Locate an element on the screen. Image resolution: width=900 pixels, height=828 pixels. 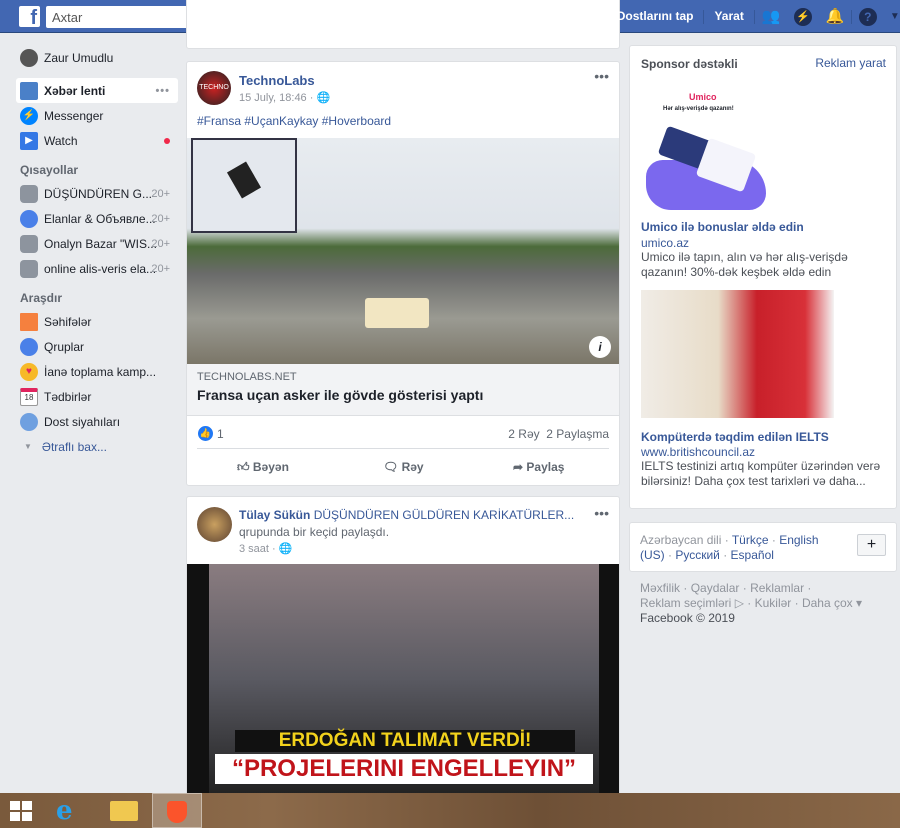
comment-button: 🗨 Rəy is located at coordinates (403, 467).